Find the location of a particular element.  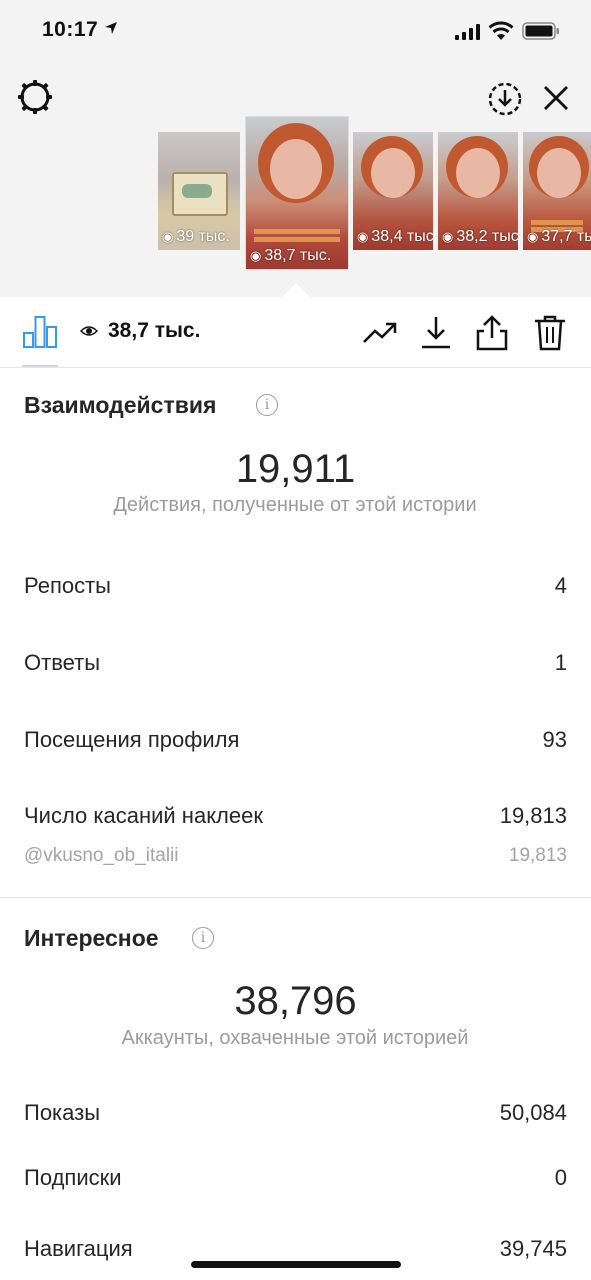

status-bar: 10:17 is located at coordinates (295, 31).